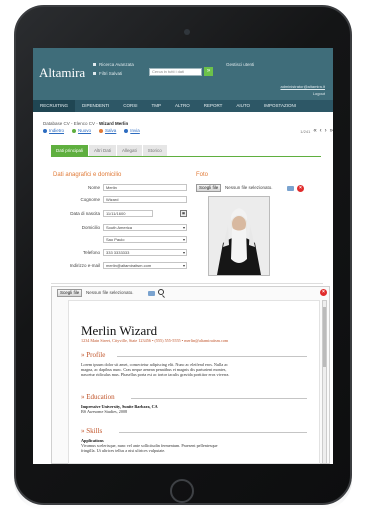 This screenshot has width=367, height=515. I want to click on search-button: », so click(208, 71).